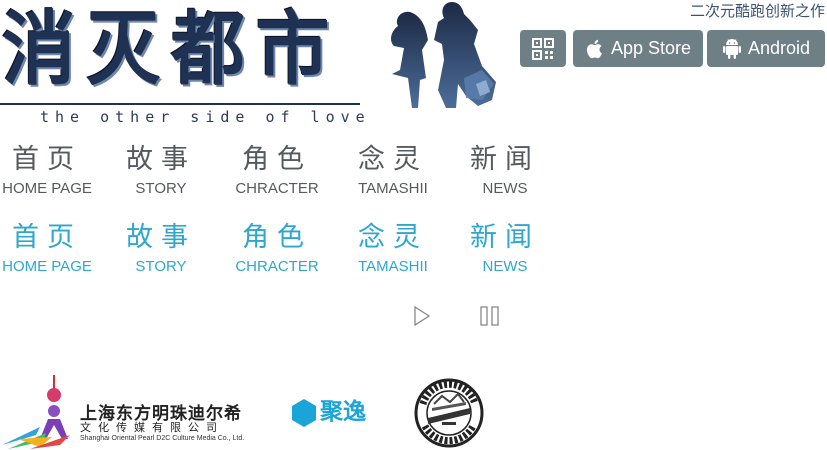  Describe the element at coordinates (731, 48) in the screenshot. I see `android-icon` at that location.